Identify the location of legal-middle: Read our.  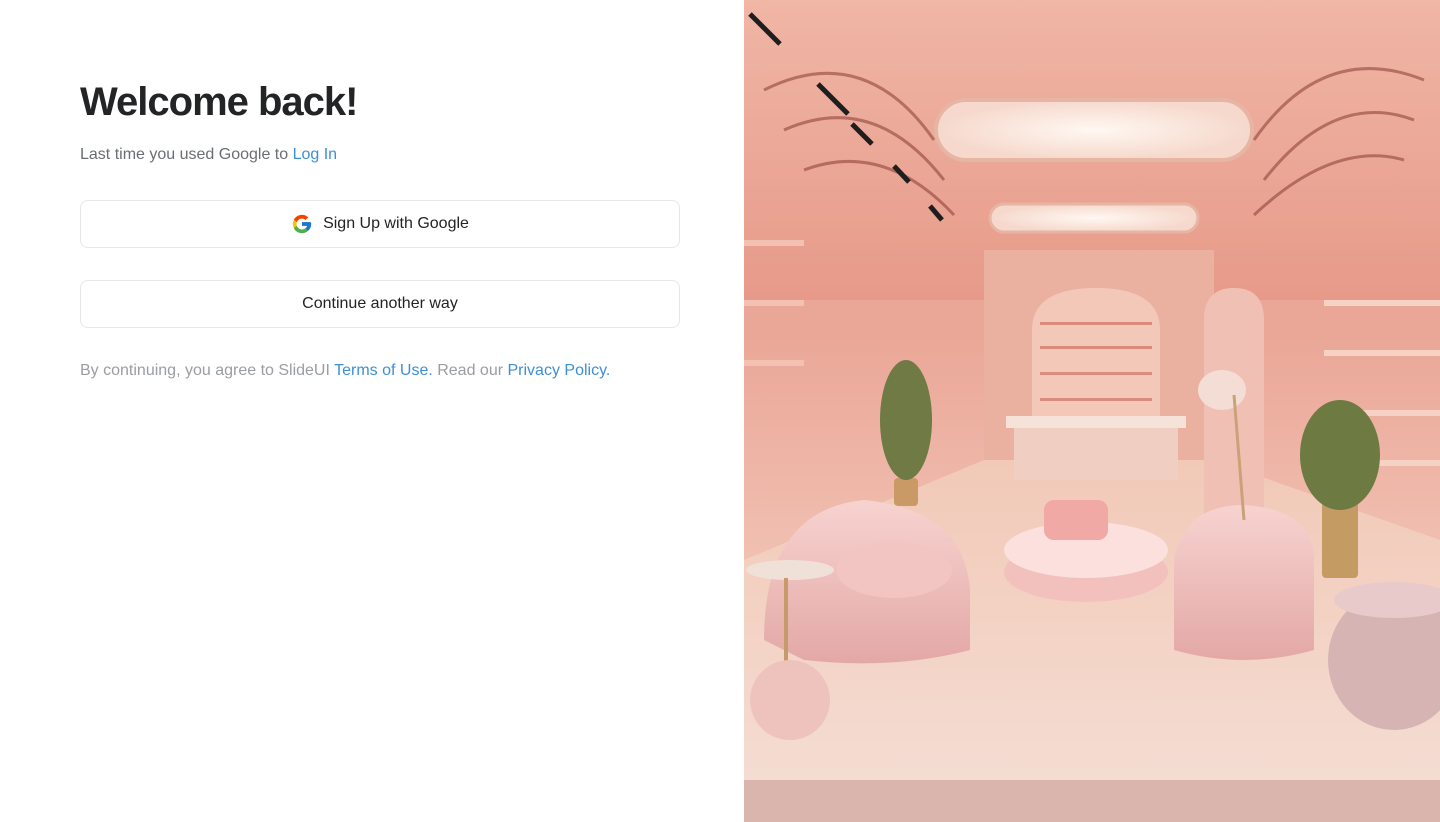
(470, 370).